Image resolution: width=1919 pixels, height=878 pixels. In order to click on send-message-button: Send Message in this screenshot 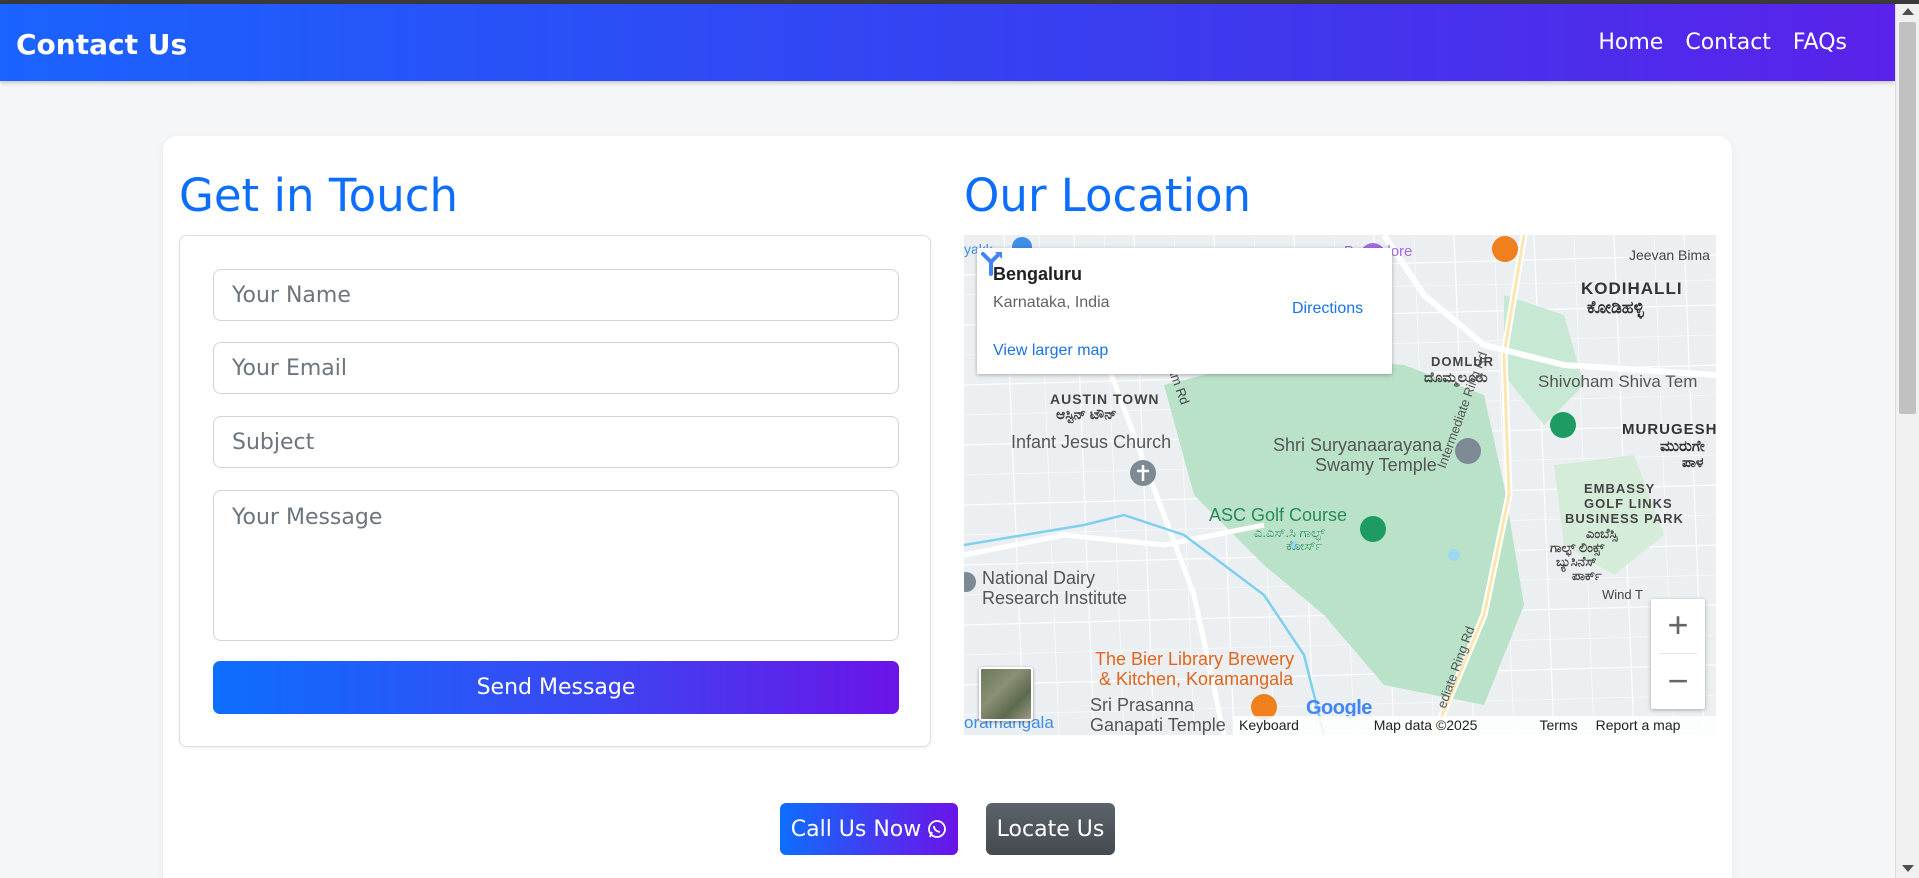, I will do `click(556, 687)`.